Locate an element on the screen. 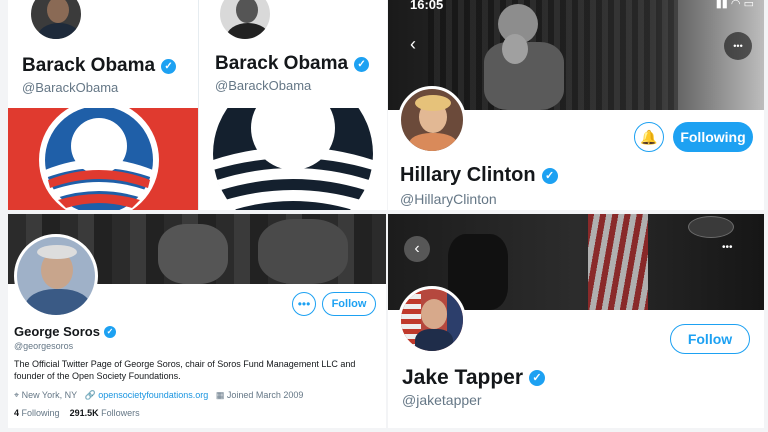  status-bar-icons: ▮▮ ◠ ▭ is located at coordinates (735, 5).